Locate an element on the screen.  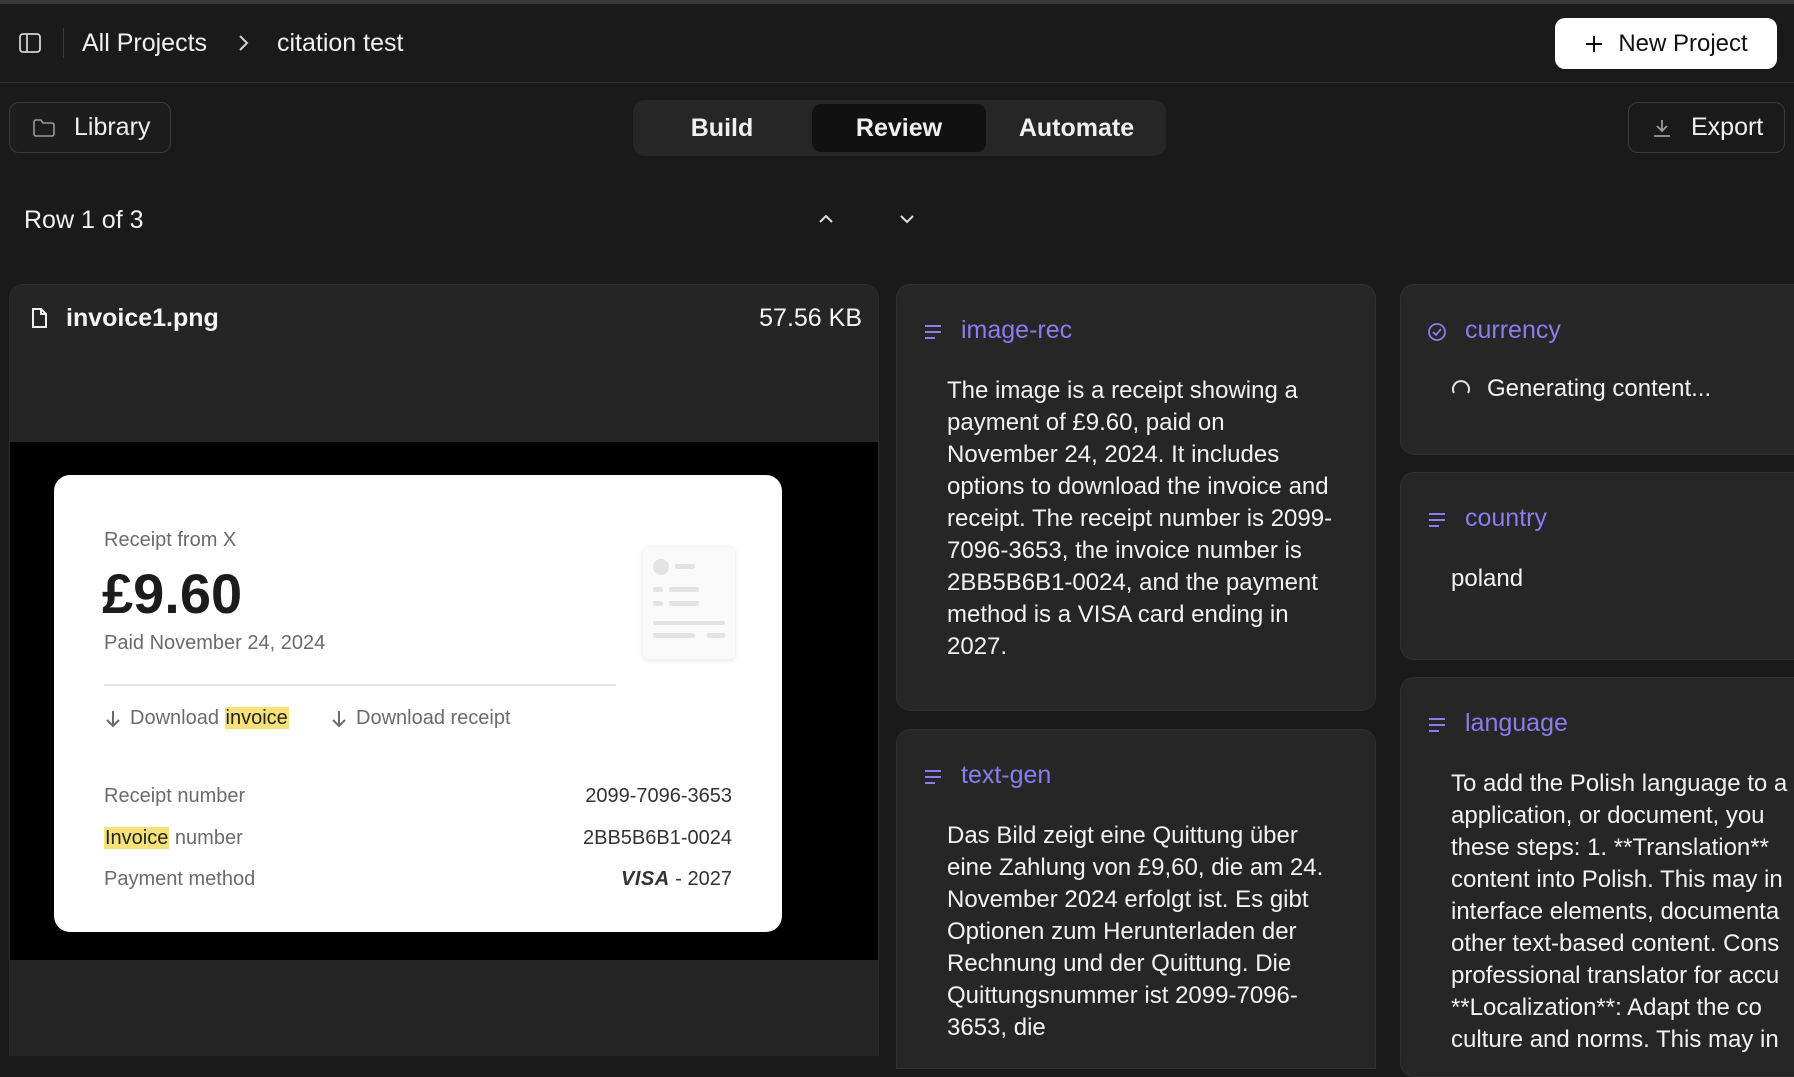
download-invoice-link: Download invoice is located at coordinates (196, 718).